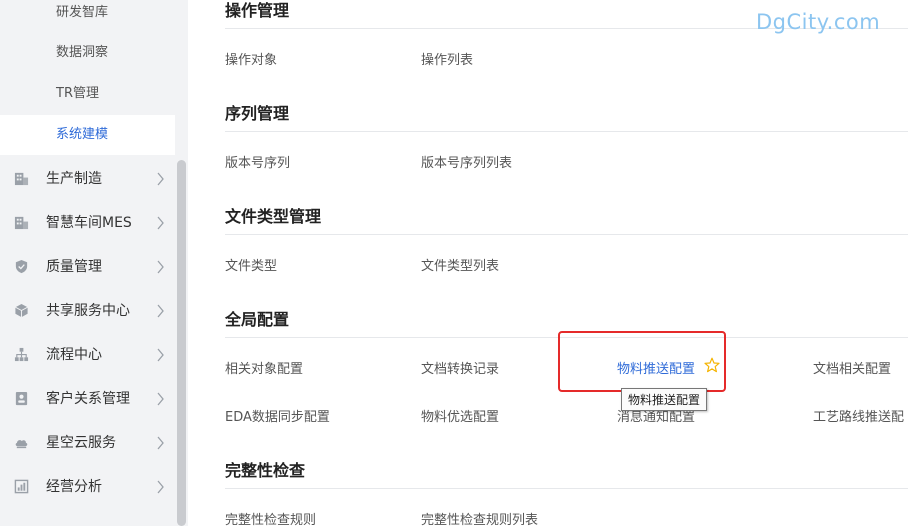 This screenshot has width=908, height=526. I want to click on link-integrity-rule-list: 完整性检查规则列表, so click(479, 517).